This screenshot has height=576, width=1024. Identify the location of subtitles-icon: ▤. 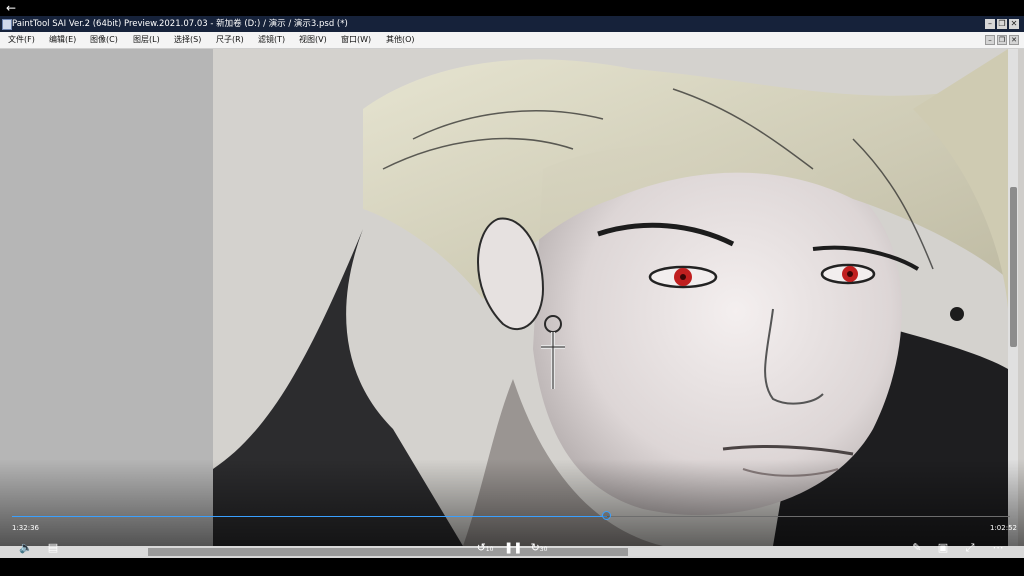
(53, 548).